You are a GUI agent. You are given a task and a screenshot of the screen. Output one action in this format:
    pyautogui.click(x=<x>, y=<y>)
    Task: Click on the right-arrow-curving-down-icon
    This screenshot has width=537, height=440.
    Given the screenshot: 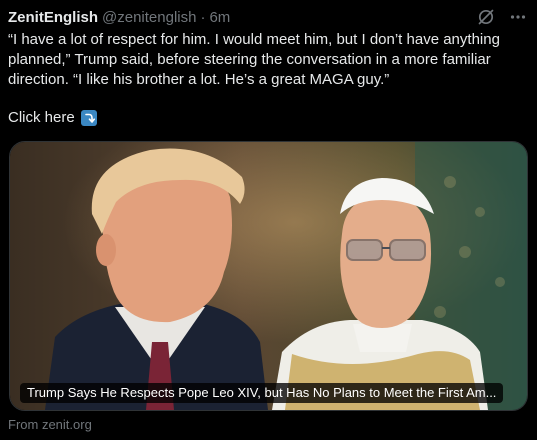 What is the action you would take?
    pyautogui.click(x=88, y=118)
    